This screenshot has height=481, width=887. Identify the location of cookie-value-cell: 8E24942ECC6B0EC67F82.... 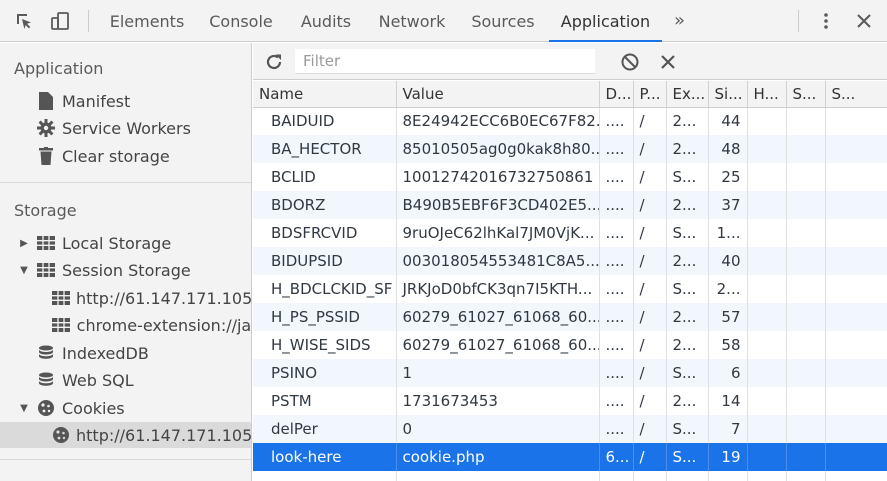
(498, 121).